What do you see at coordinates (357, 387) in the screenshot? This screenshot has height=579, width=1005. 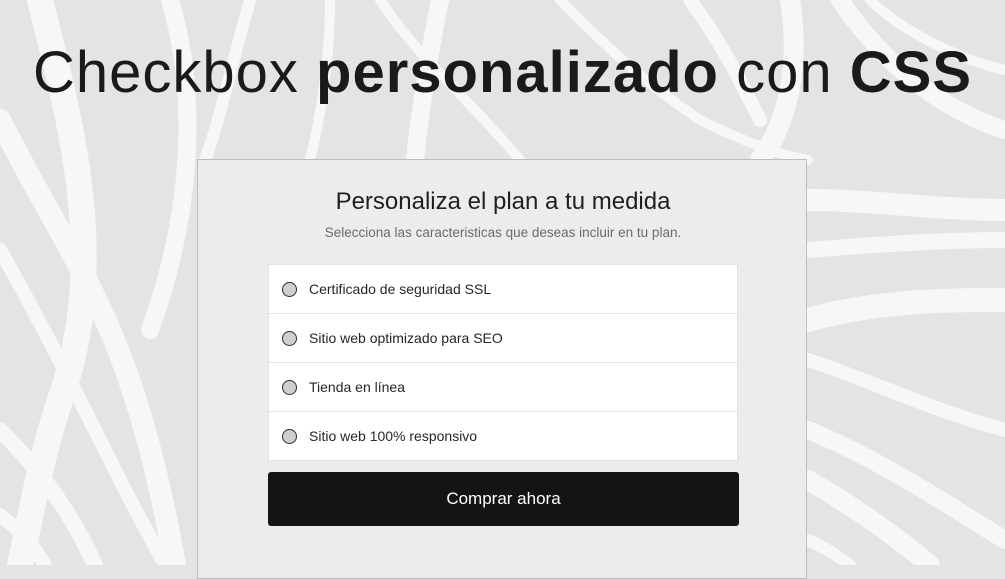 I see `feature-option-label: Tienda en línea` at bounding box center [357, 387].